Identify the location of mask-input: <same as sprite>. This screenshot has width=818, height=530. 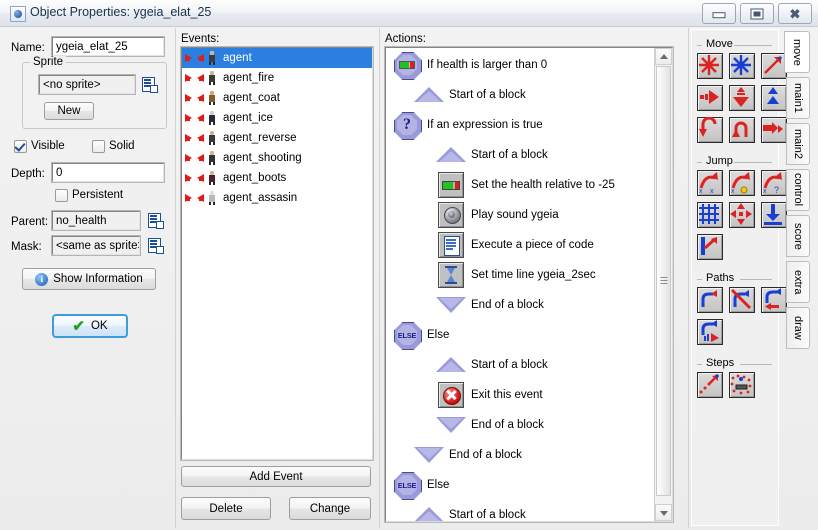
(96, 245).